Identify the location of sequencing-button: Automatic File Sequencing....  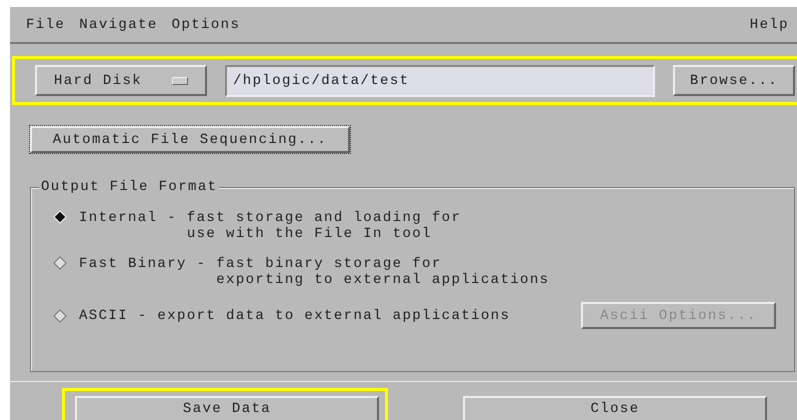
(190, 139).